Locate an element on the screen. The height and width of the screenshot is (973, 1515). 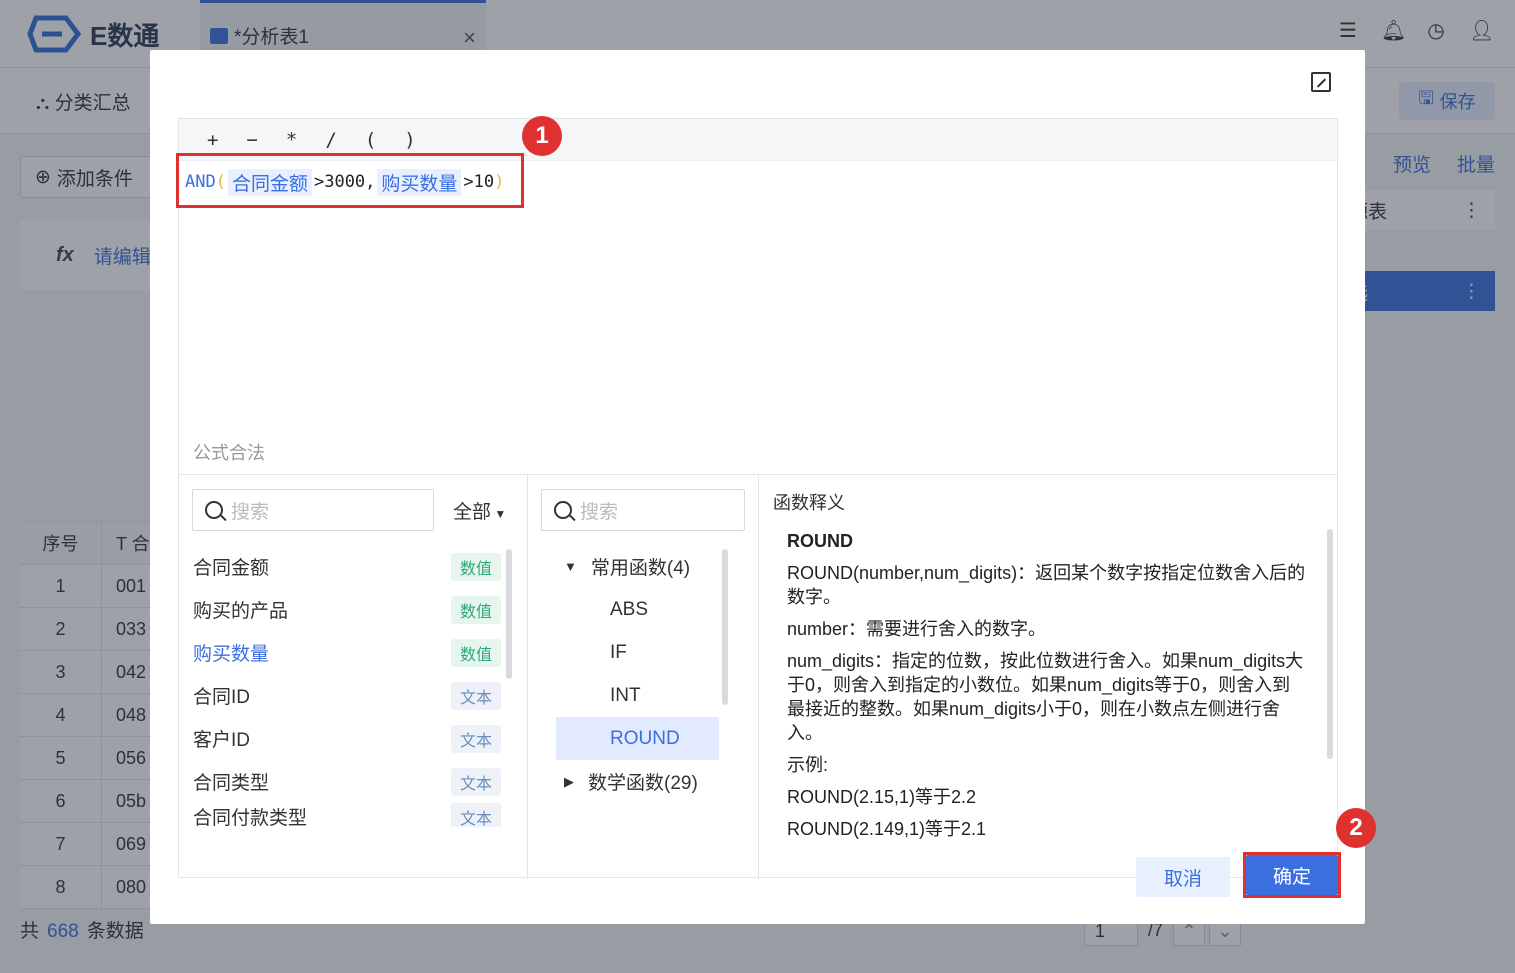
formula-status: 公式合法 is located at coordinates (229, 453).